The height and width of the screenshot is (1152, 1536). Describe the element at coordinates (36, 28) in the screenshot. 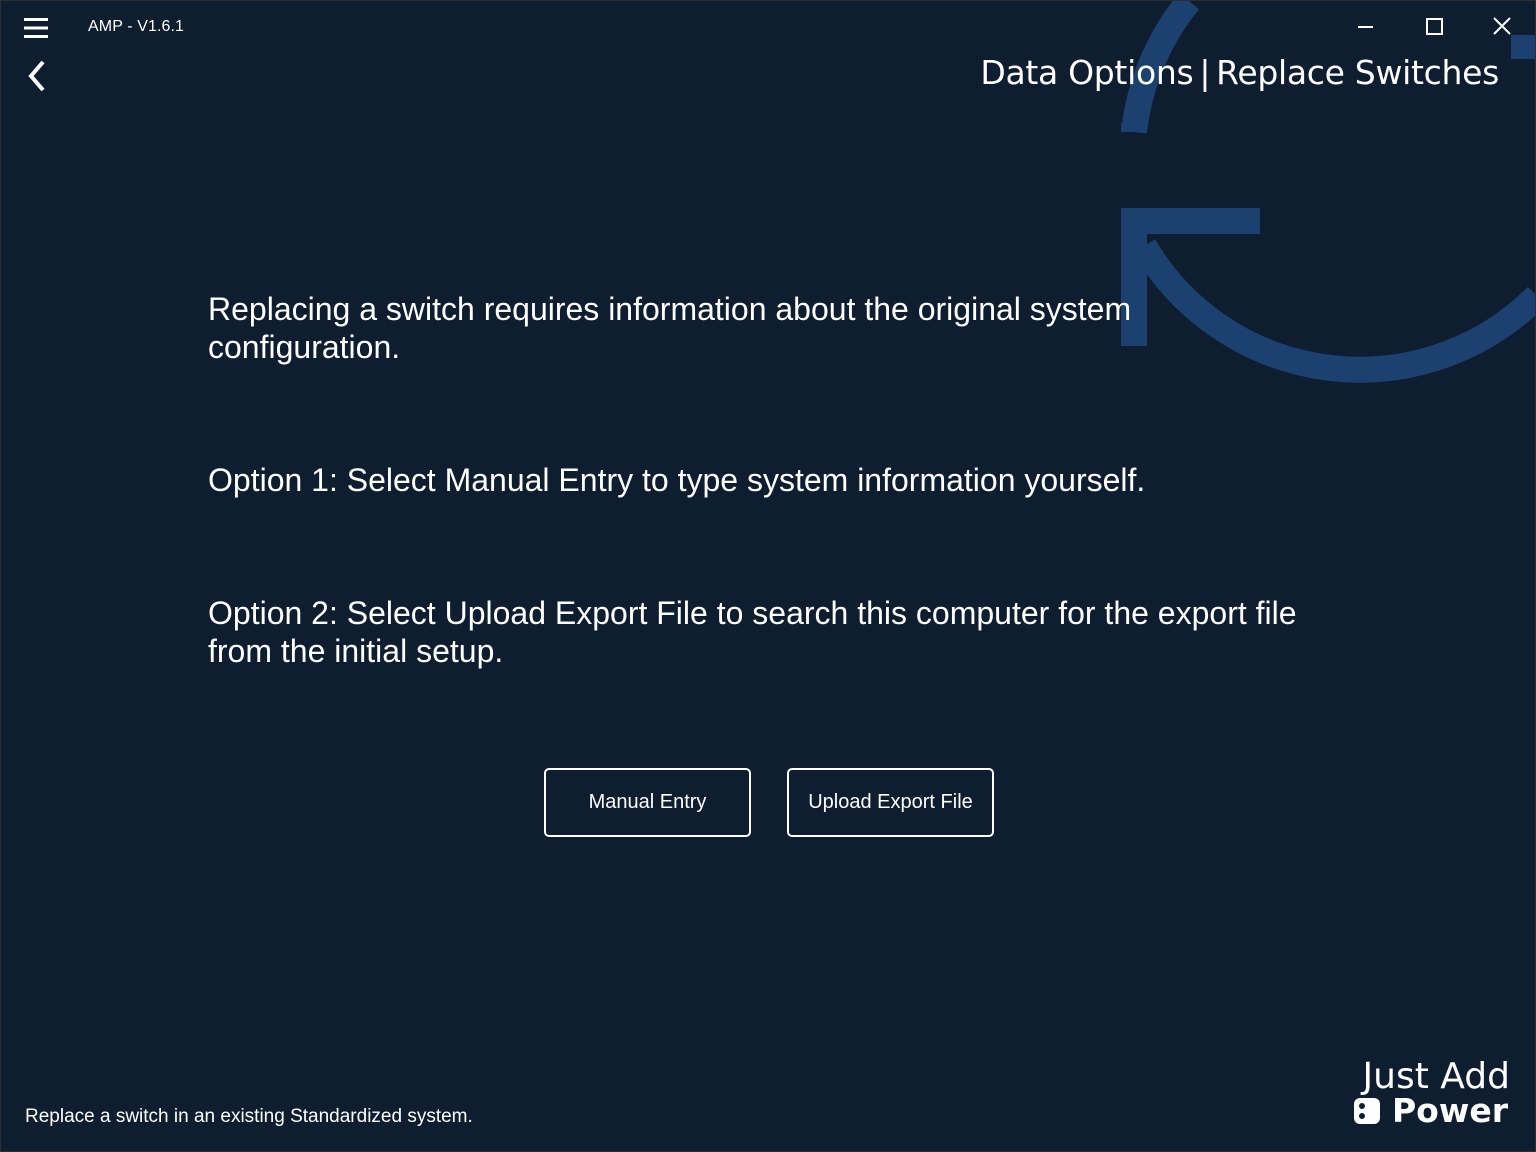

I see `hamburger-menu-icon` at that location.